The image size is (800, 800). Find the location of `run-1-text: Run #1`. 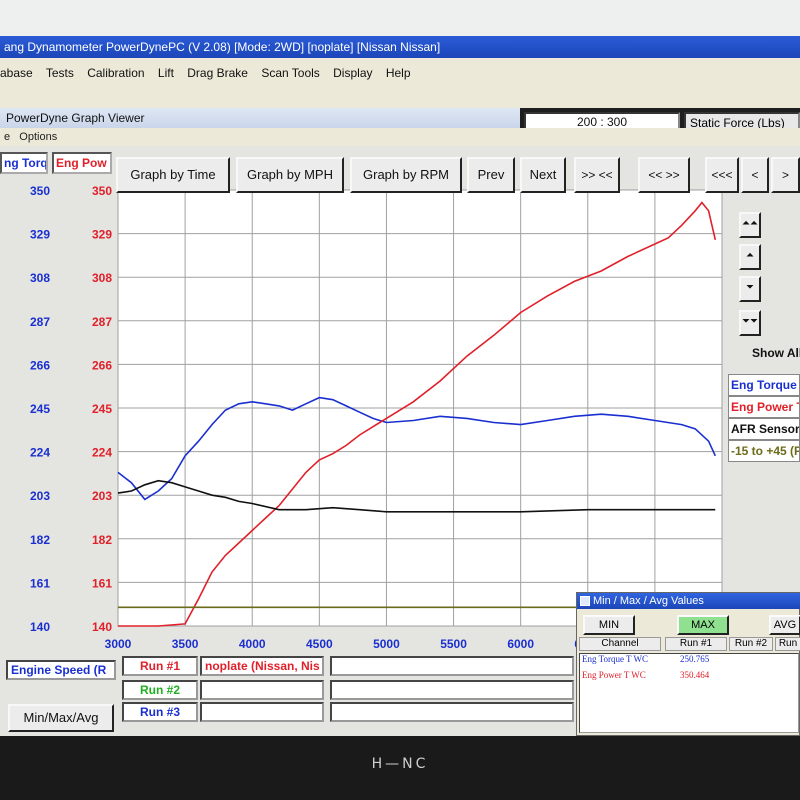

run-1-text: Run #1 is located at coordinates (159, 666).